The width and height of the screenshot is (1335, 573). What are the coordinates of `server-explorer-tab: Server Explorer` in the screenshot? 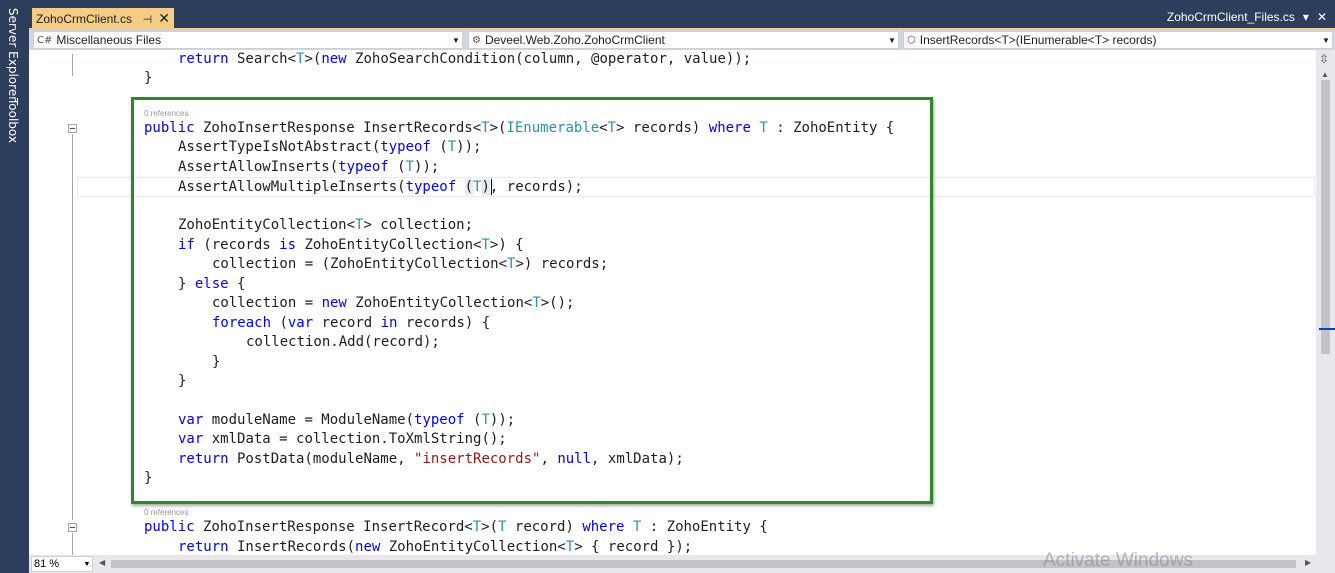 It's located at (13, 54).